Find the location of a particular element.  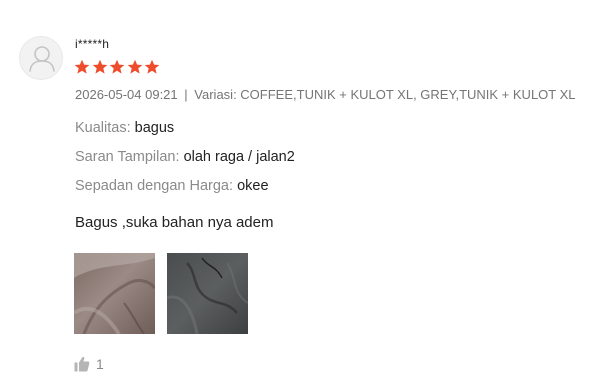

user-avatar-icon is located at coordinates (42, 59).